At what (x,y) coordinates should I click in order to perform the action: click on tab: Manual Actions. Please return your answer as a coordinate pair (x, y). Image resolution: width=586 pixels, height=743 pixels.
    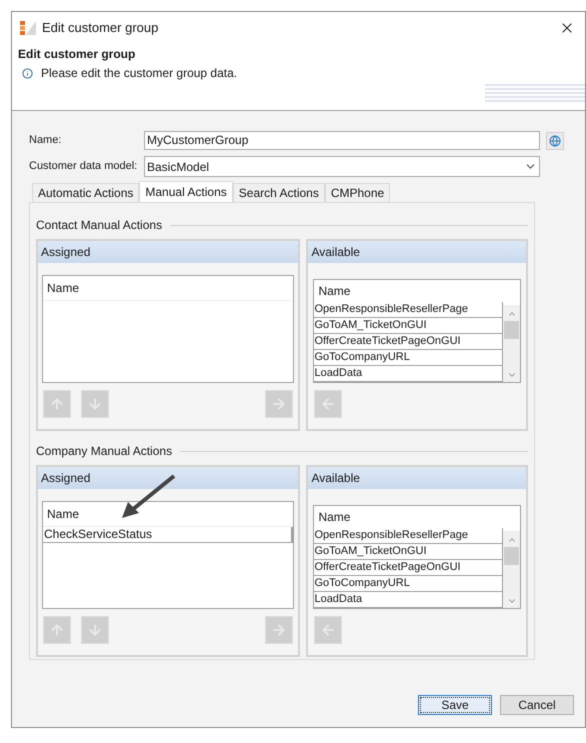
    Looking at the image, I should click on (186, 191).